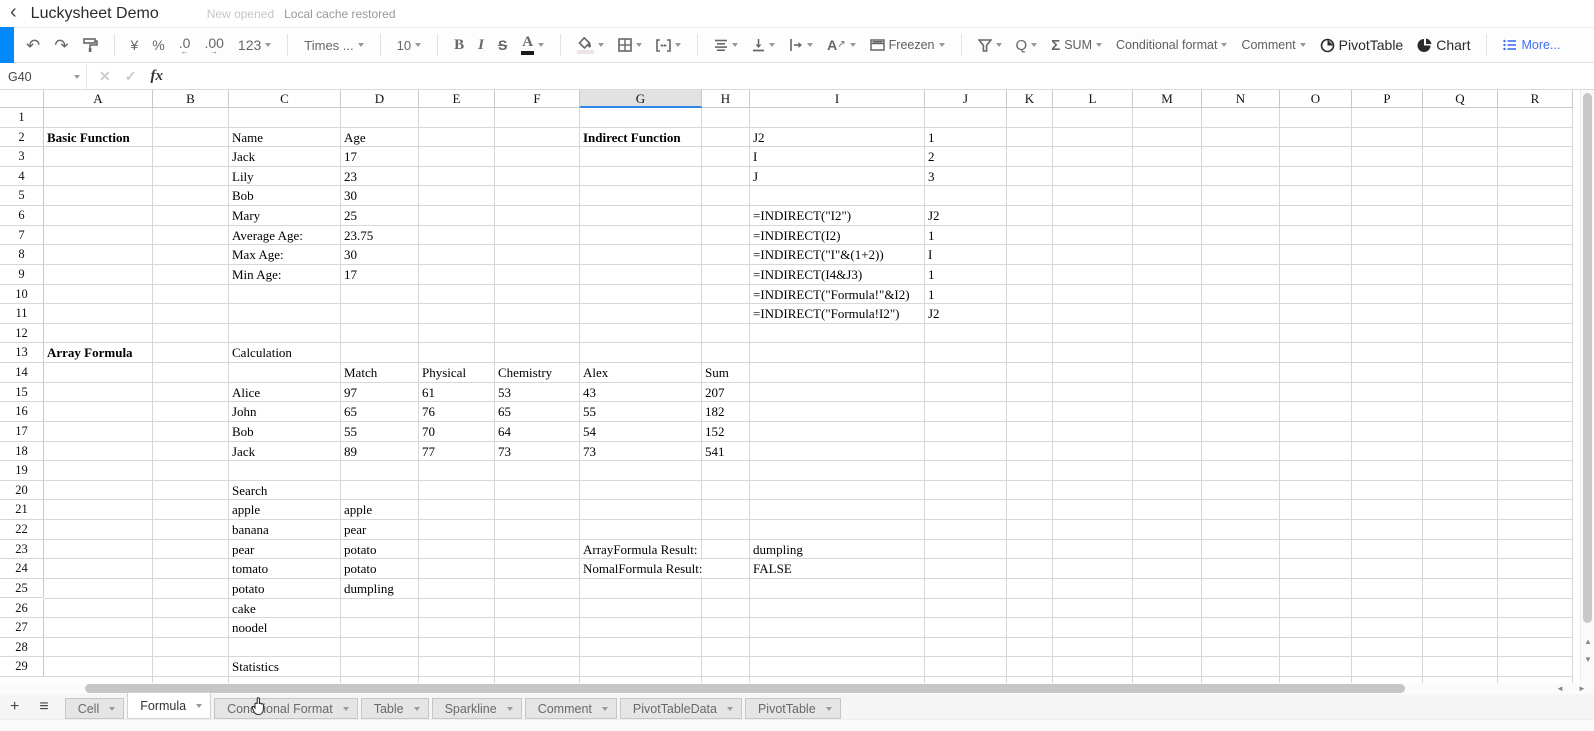 The width and height of the screenshot is (1594, 731). What do you see at coordinates (246, 510) in the screenshot?
I see `cell-C21: apple` at bounding box center [246, 510].